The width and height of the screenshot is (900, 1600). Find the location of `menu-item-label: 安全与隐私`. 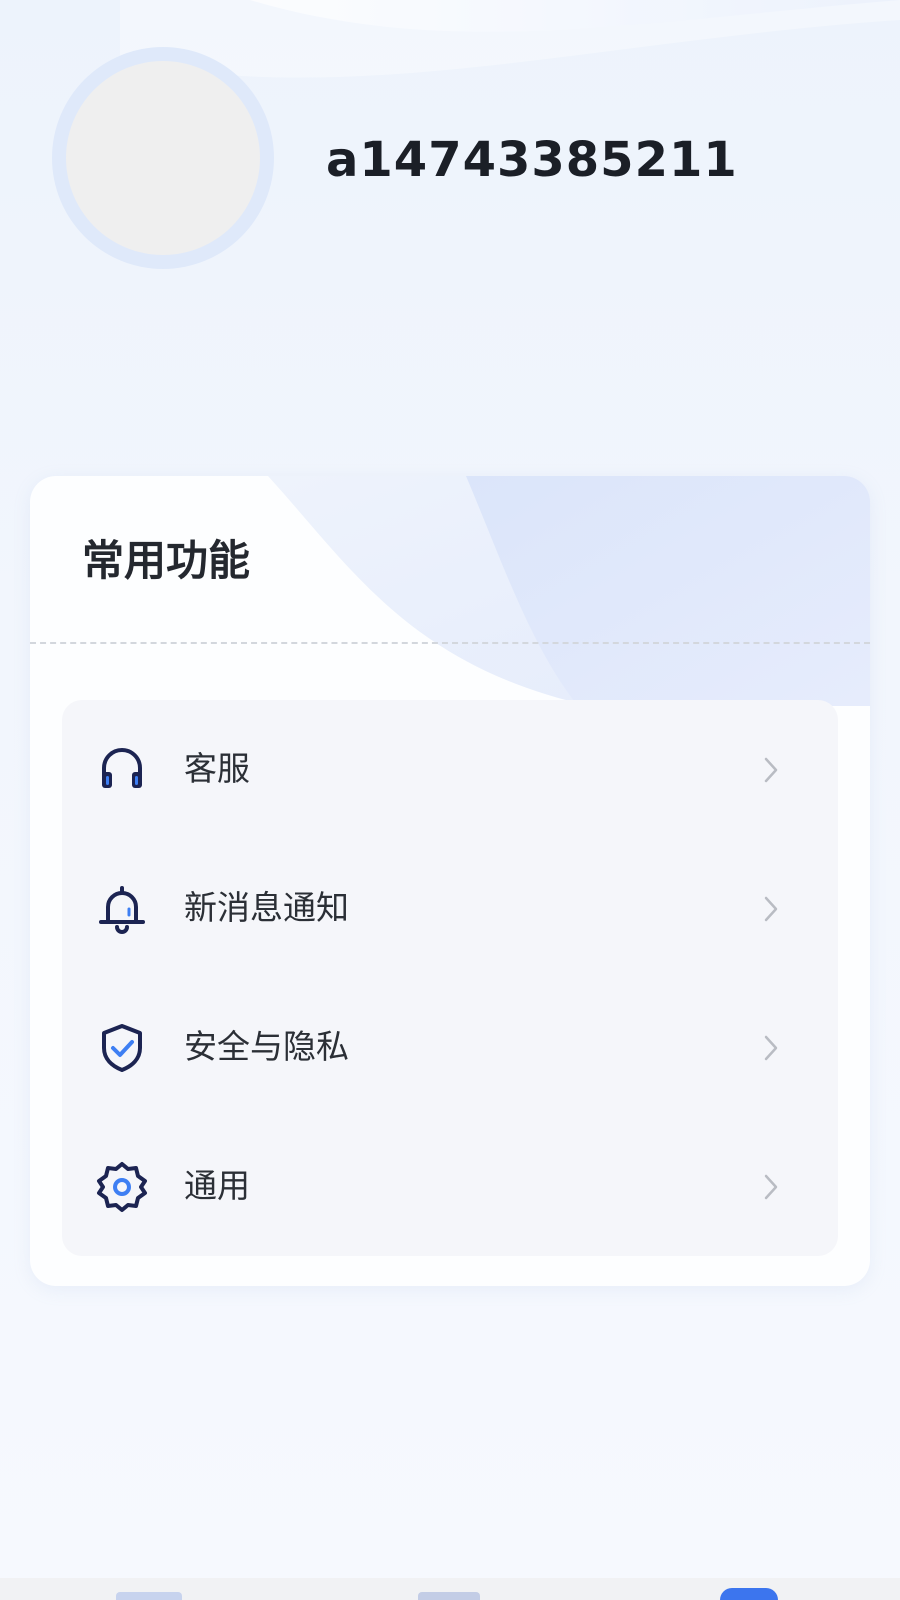

menu-item-label: 安全与隐私 is located at coordinates (266, 1046).